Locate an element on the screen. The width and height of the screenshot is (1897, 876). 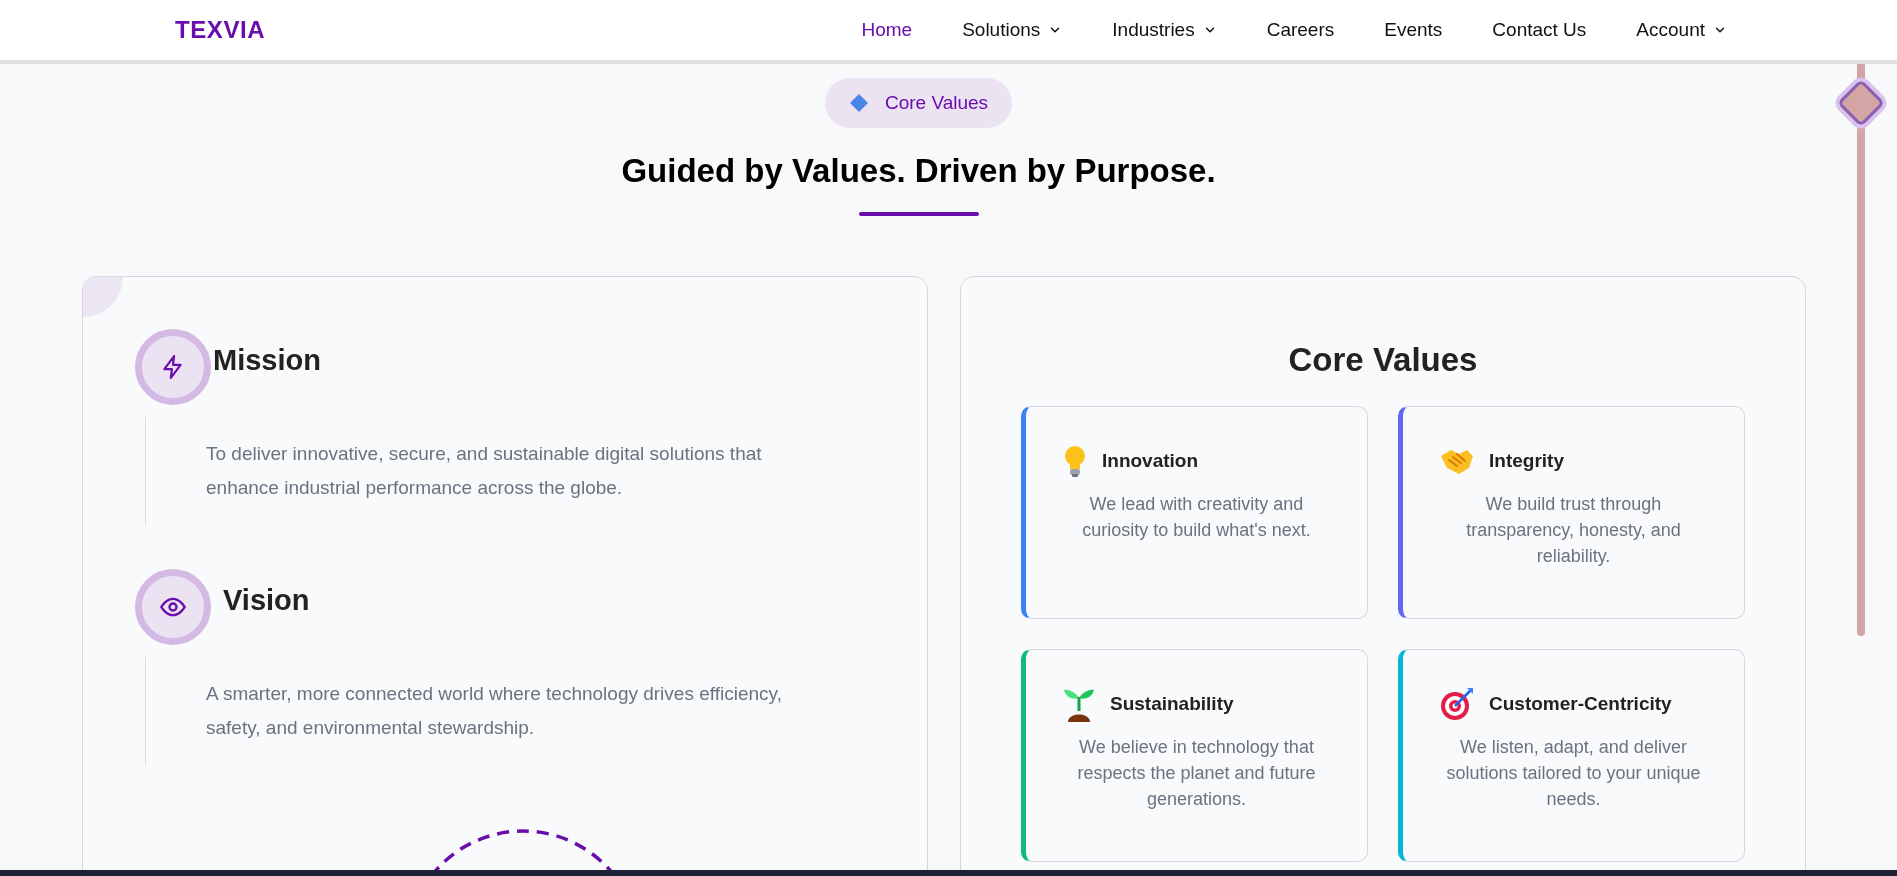
lightbulb-icon is located at coordinates (1075, 461).